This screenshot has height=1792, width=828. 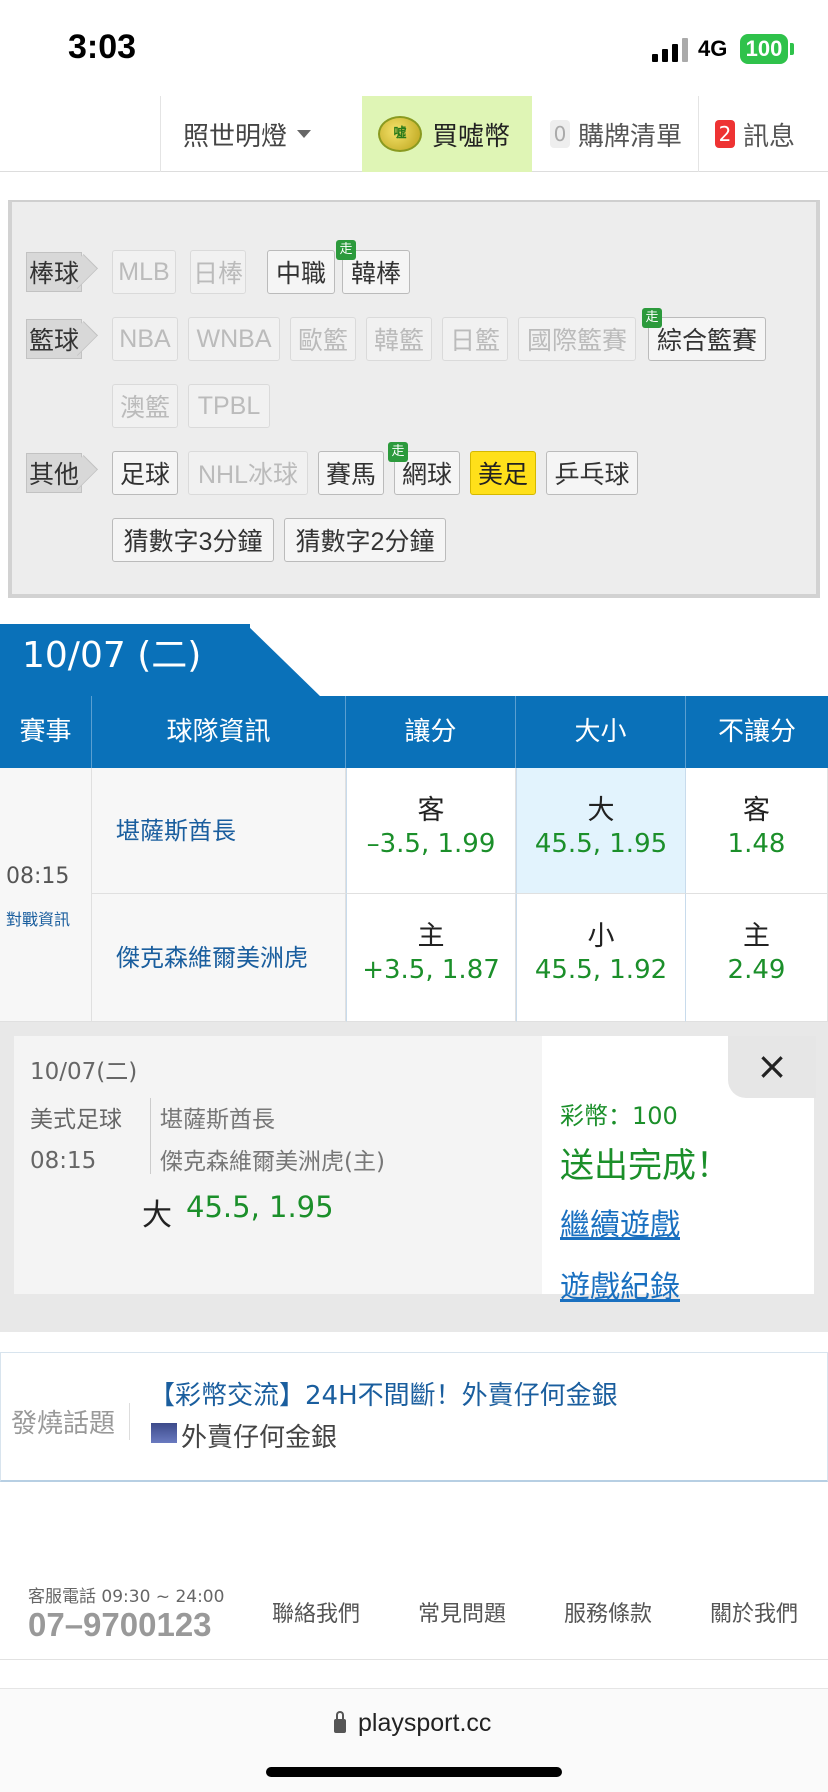 I want to click on game-history-link: 遊戲紀錄, so click(x=620, y=1284).